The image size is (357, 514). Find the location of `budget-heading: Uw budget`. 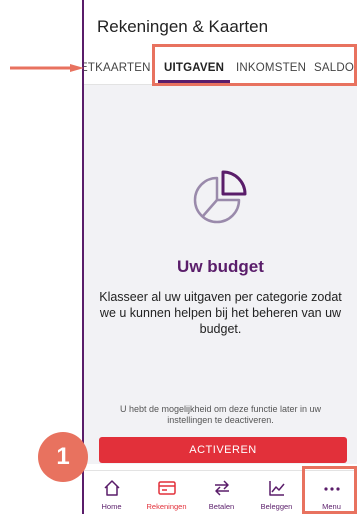

budget-heading: Uw budget is located at coordinates (220, 266).